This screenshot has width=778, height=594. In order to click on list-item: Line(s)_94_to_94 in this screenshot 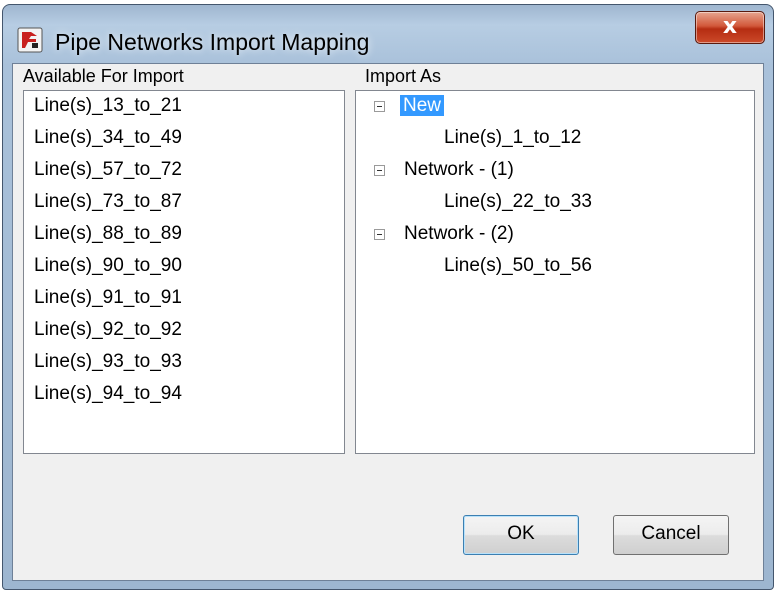, I will do `click(108, 394)`.